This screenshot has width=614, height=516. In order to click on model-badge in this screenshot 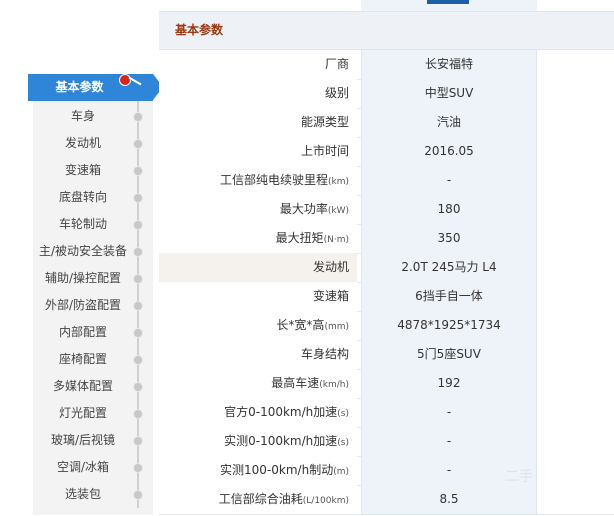, I will do `click(448, 2)`.